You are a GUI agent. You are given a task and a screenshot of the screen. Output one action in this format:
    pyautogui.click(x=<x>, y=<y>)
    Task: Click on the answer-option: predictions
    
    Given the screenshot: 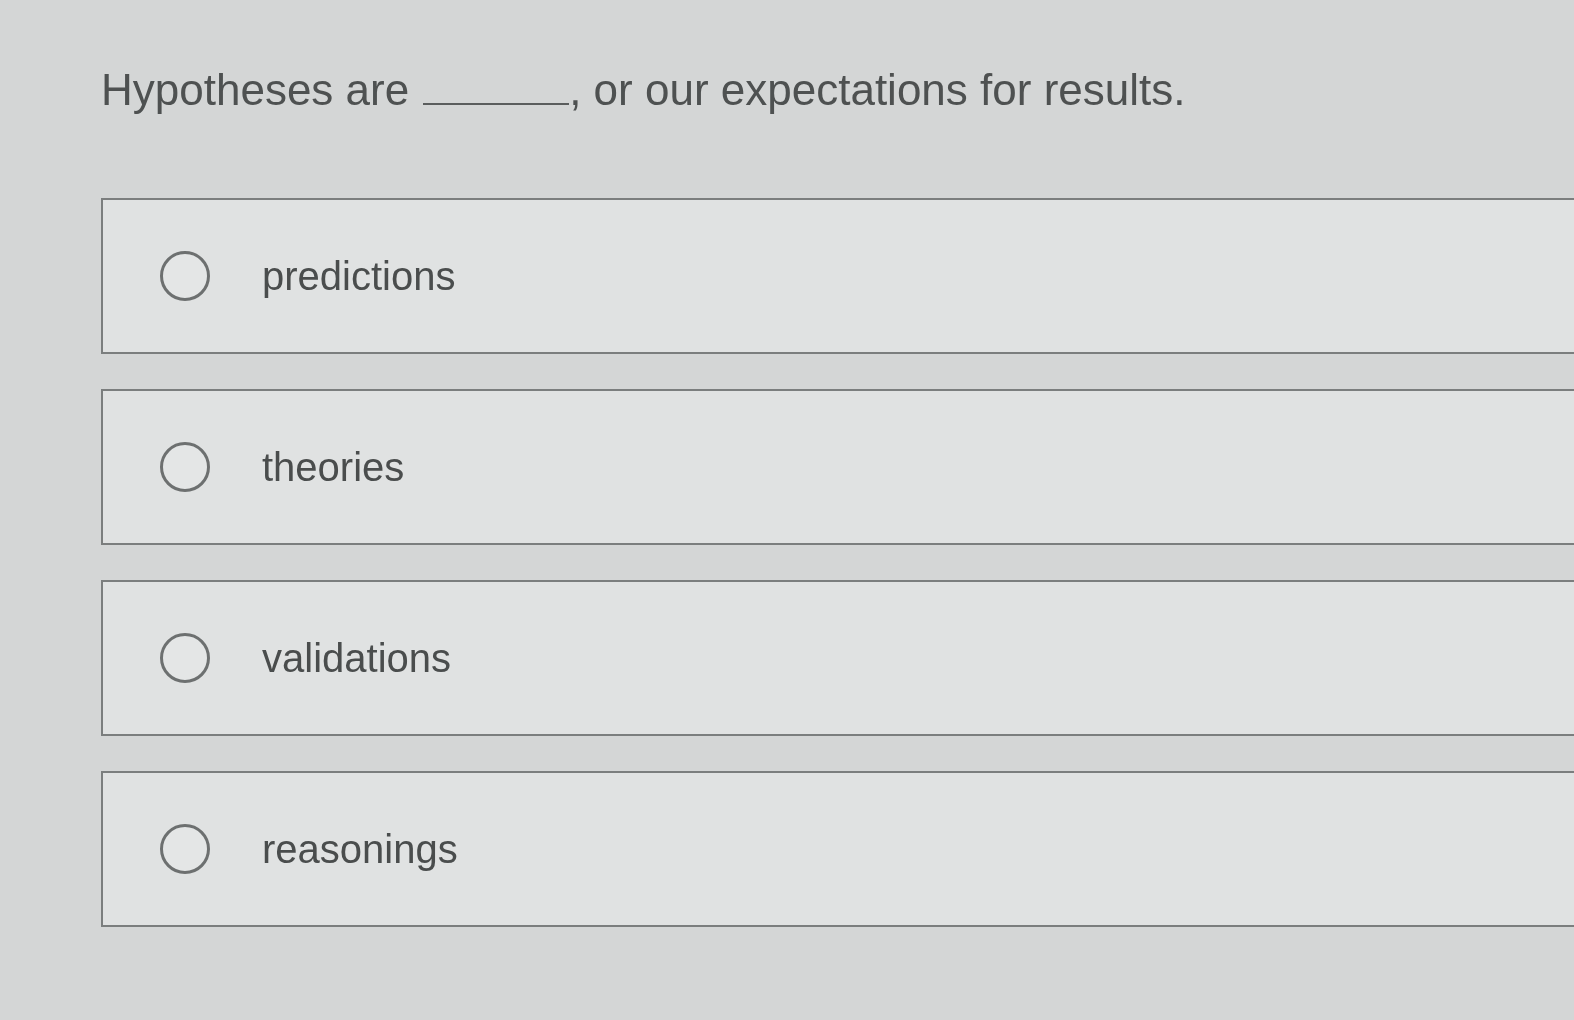 What is the action you would take?
    pyautogui.click(x=837, y=276)
    